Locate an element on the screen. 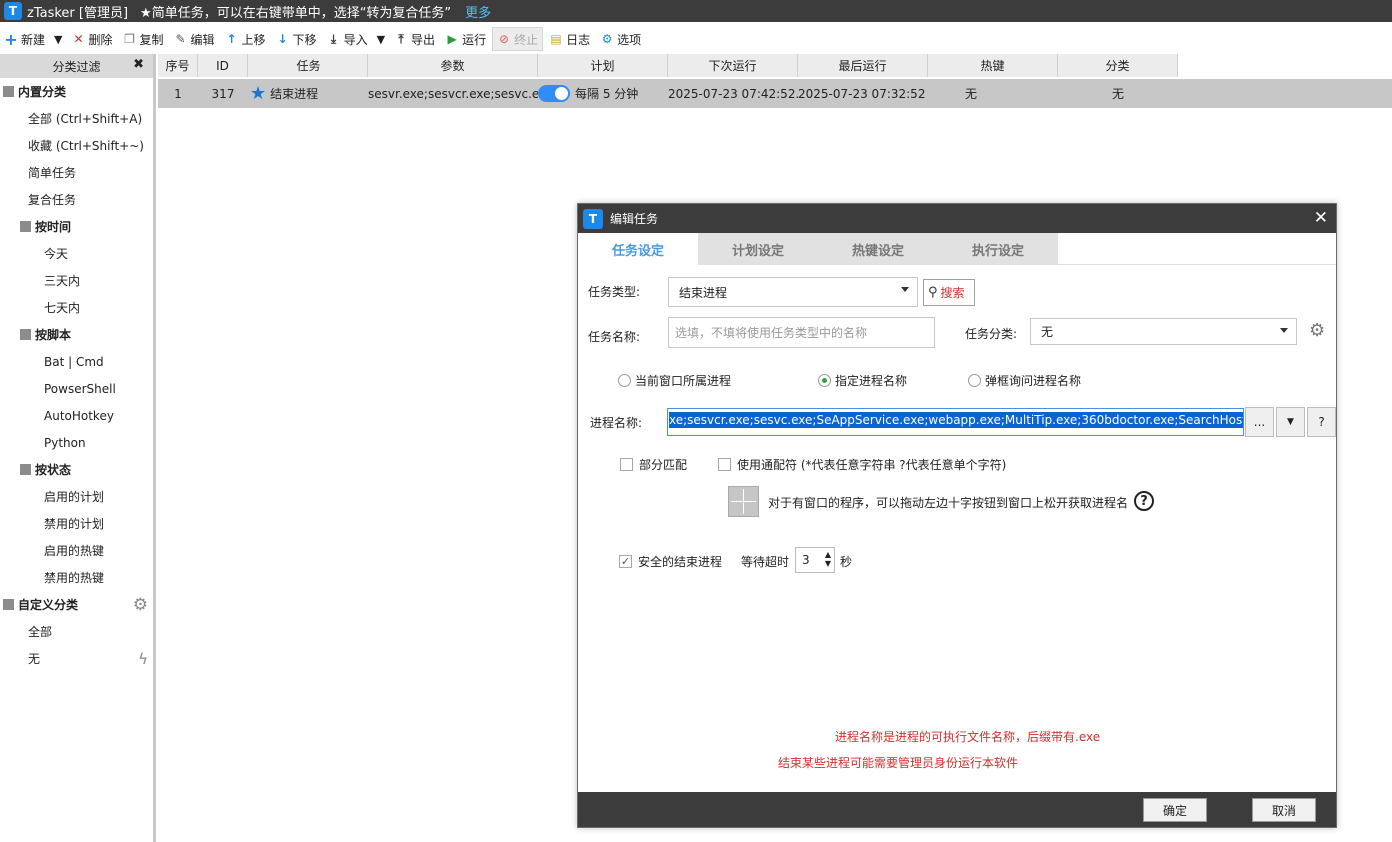 This screenshot has height=842, width=1392. dialog-tabs: 任务设定 计划设定 热键设定 执行设定 is located at coordinates (957, 249).